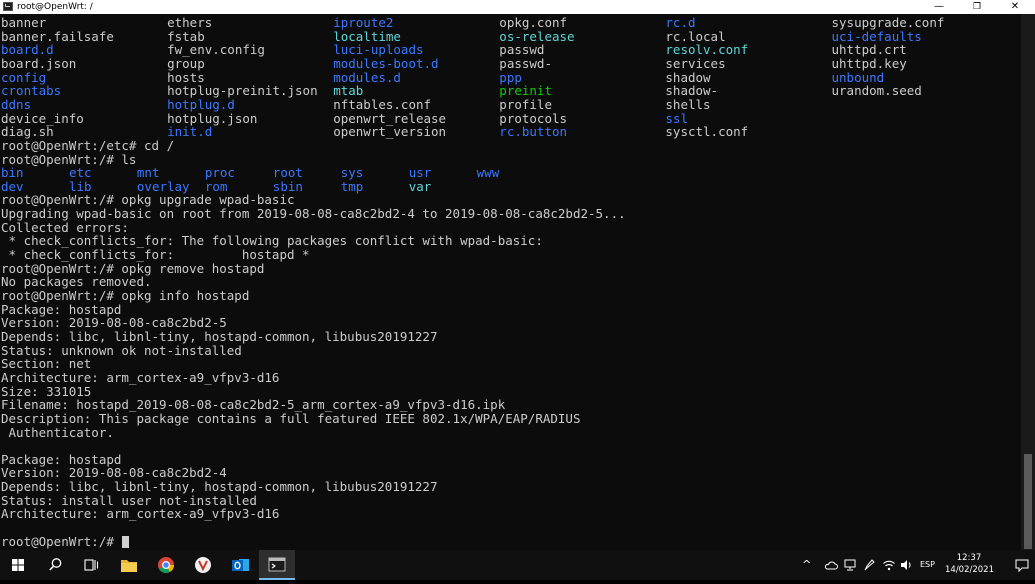 Image resolution: width=1035 pixels, height=584 pixels. What do you see at coordinates (525, 63) in the screenshot?
I see `terminal-text: passwd-` at bounding box center [525, 63].